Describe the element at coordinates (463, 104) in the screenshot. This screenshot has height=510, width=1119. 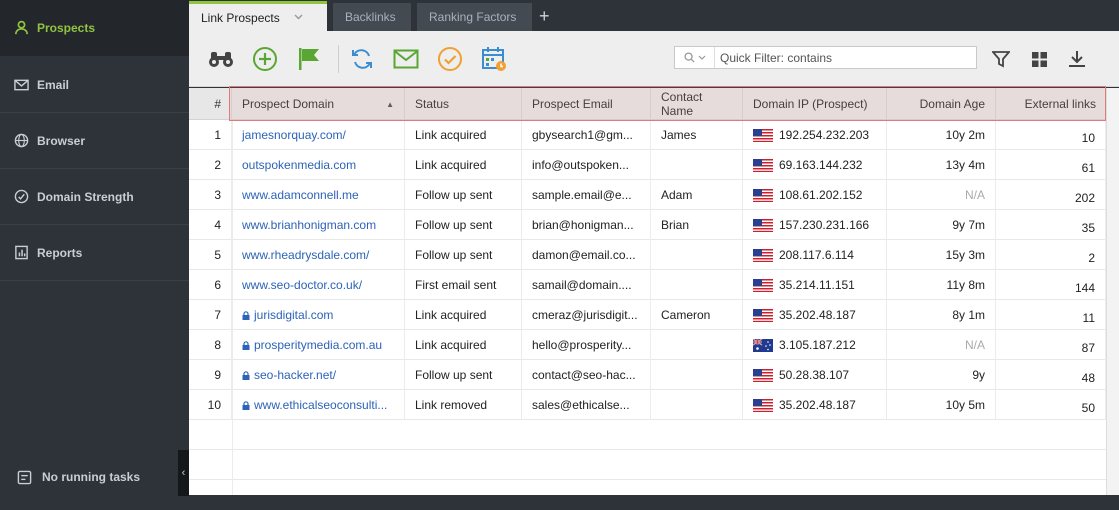
I see `column-header-status: Status` at that location.